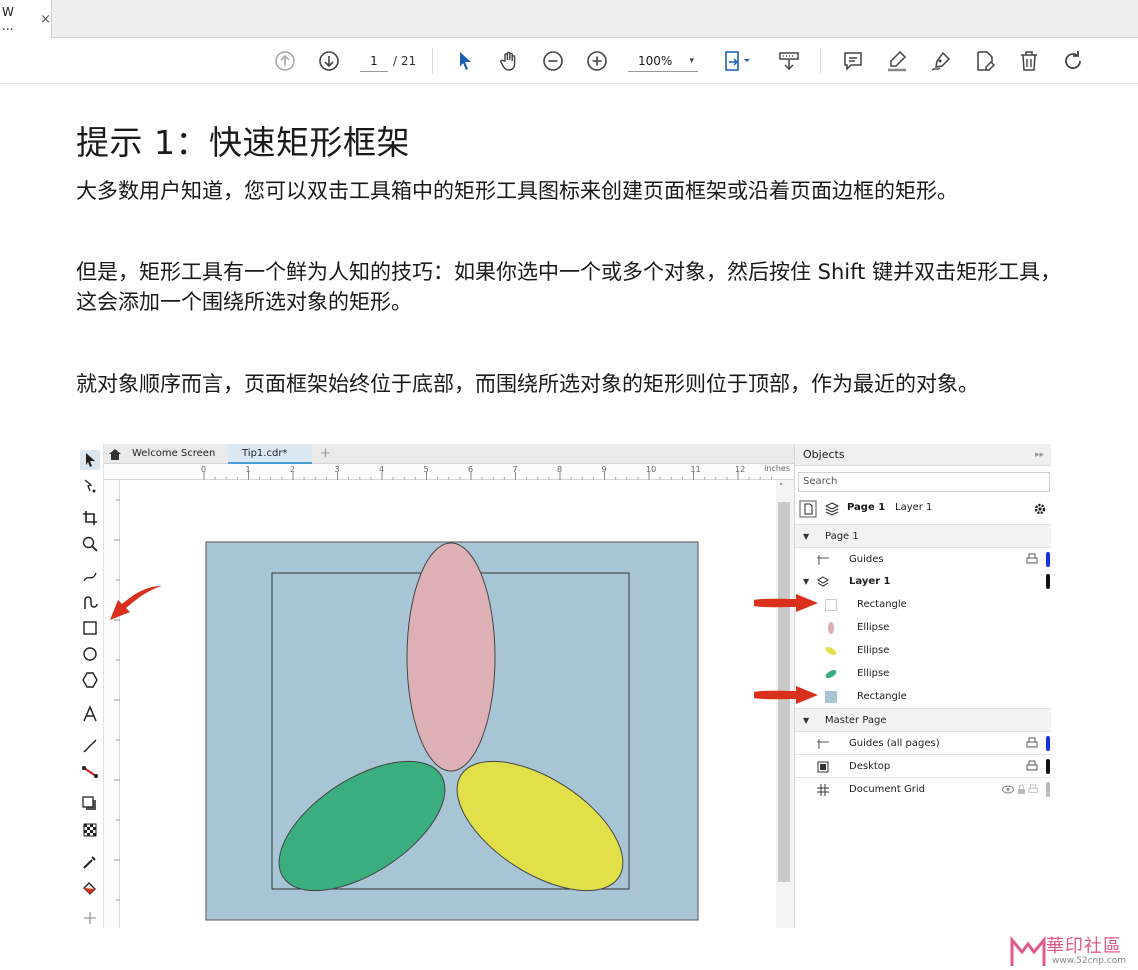 The width and height of the screenshot is (1138, 970). I want to click on fit-page-icon, so click(737, 61).